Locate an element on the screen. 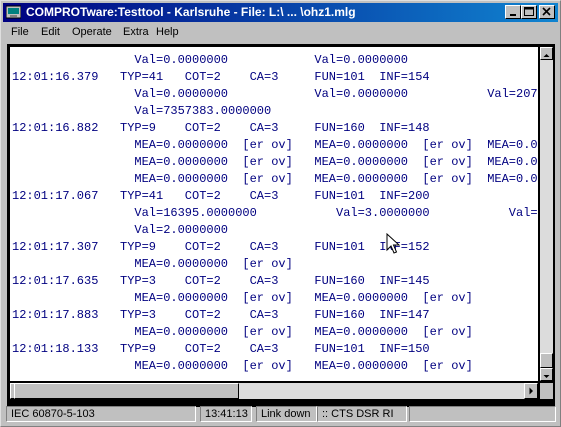 The width and height of the screenshot is (561, 427). log-field: 12:01:16.882 is located at coordinates (55, 128).